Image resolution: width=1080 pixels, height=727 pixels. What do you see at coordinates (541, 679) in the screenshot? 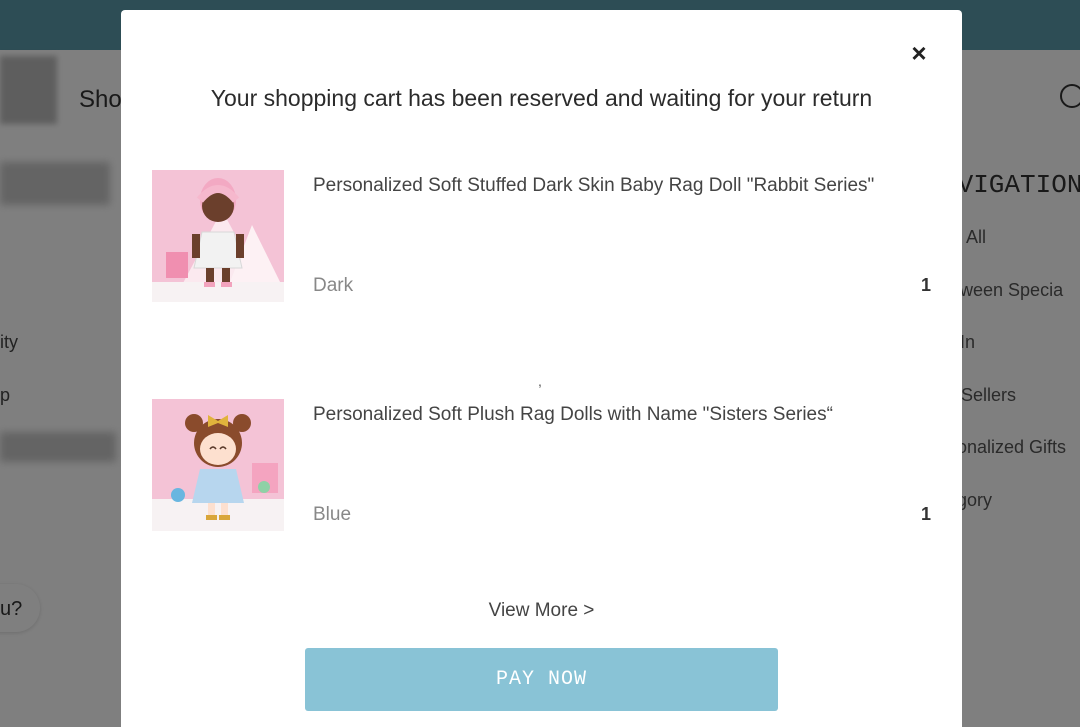
I see `pay-now-button: PAY NOW` at bounding box center [541, 679].